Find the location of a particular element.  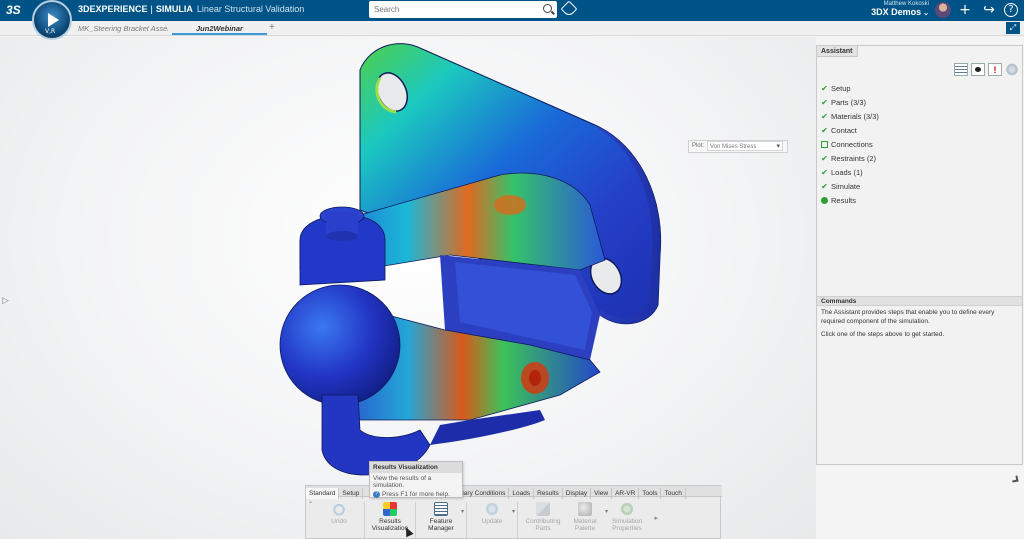

step-label: Results is located at coordinates (844, 200).